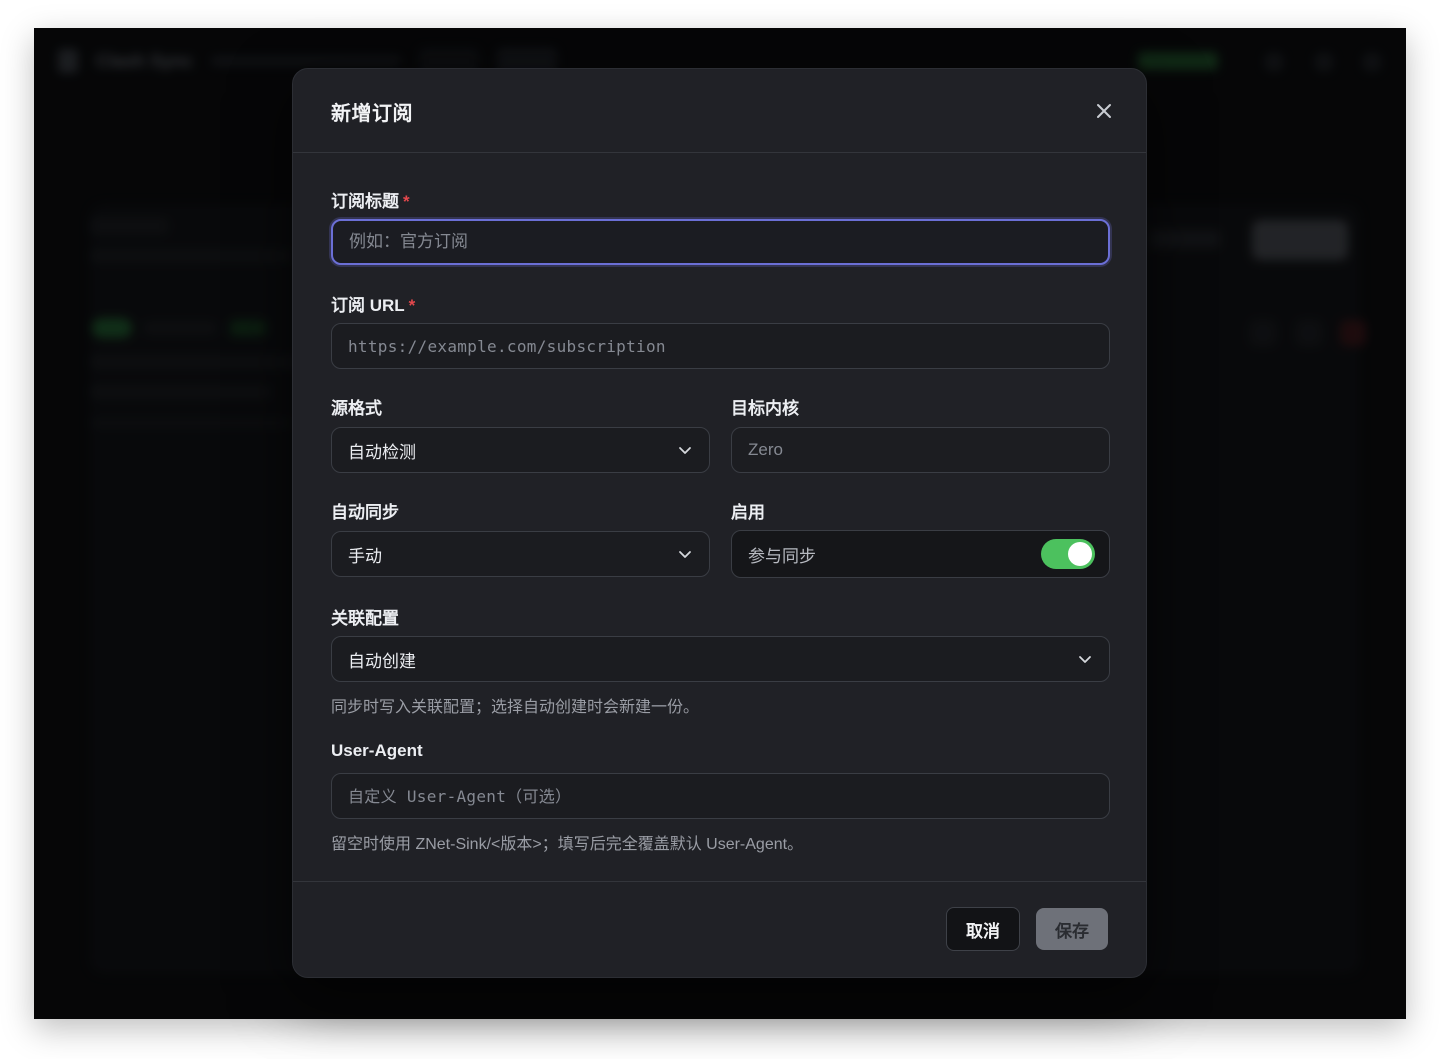 The image size is (1440, 1059). I want to click on auto-sync-value: 手动, so click(365, 556).